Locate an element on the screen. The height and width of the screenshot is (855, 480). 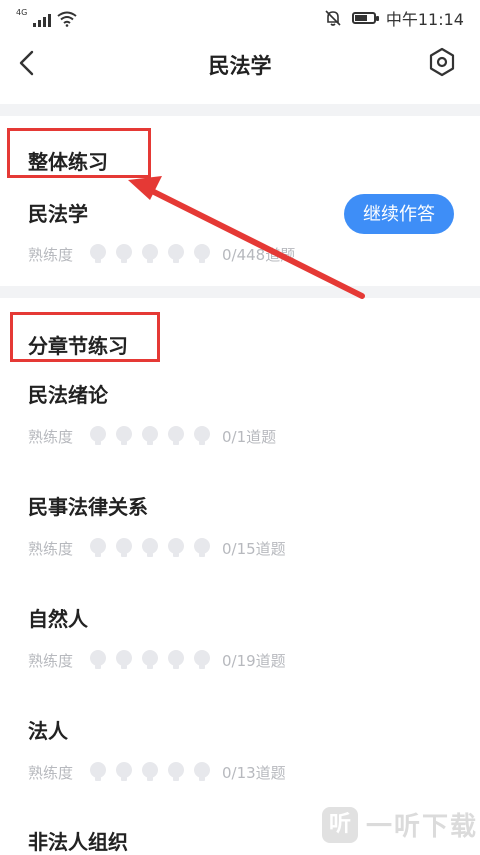
status-time: 中午11:14 is located at coordinates (424, 19).